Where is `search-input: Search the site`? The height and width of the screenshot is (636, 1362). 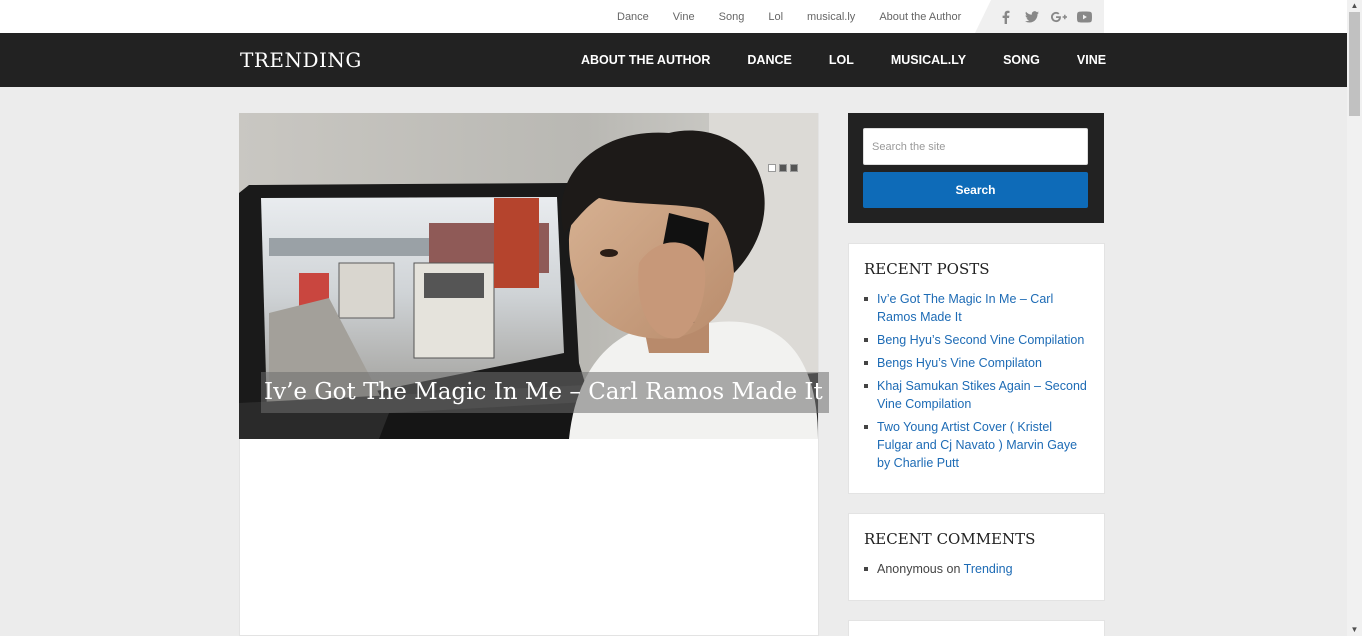 search-input: Search the site is located at coordinates (975, 146).